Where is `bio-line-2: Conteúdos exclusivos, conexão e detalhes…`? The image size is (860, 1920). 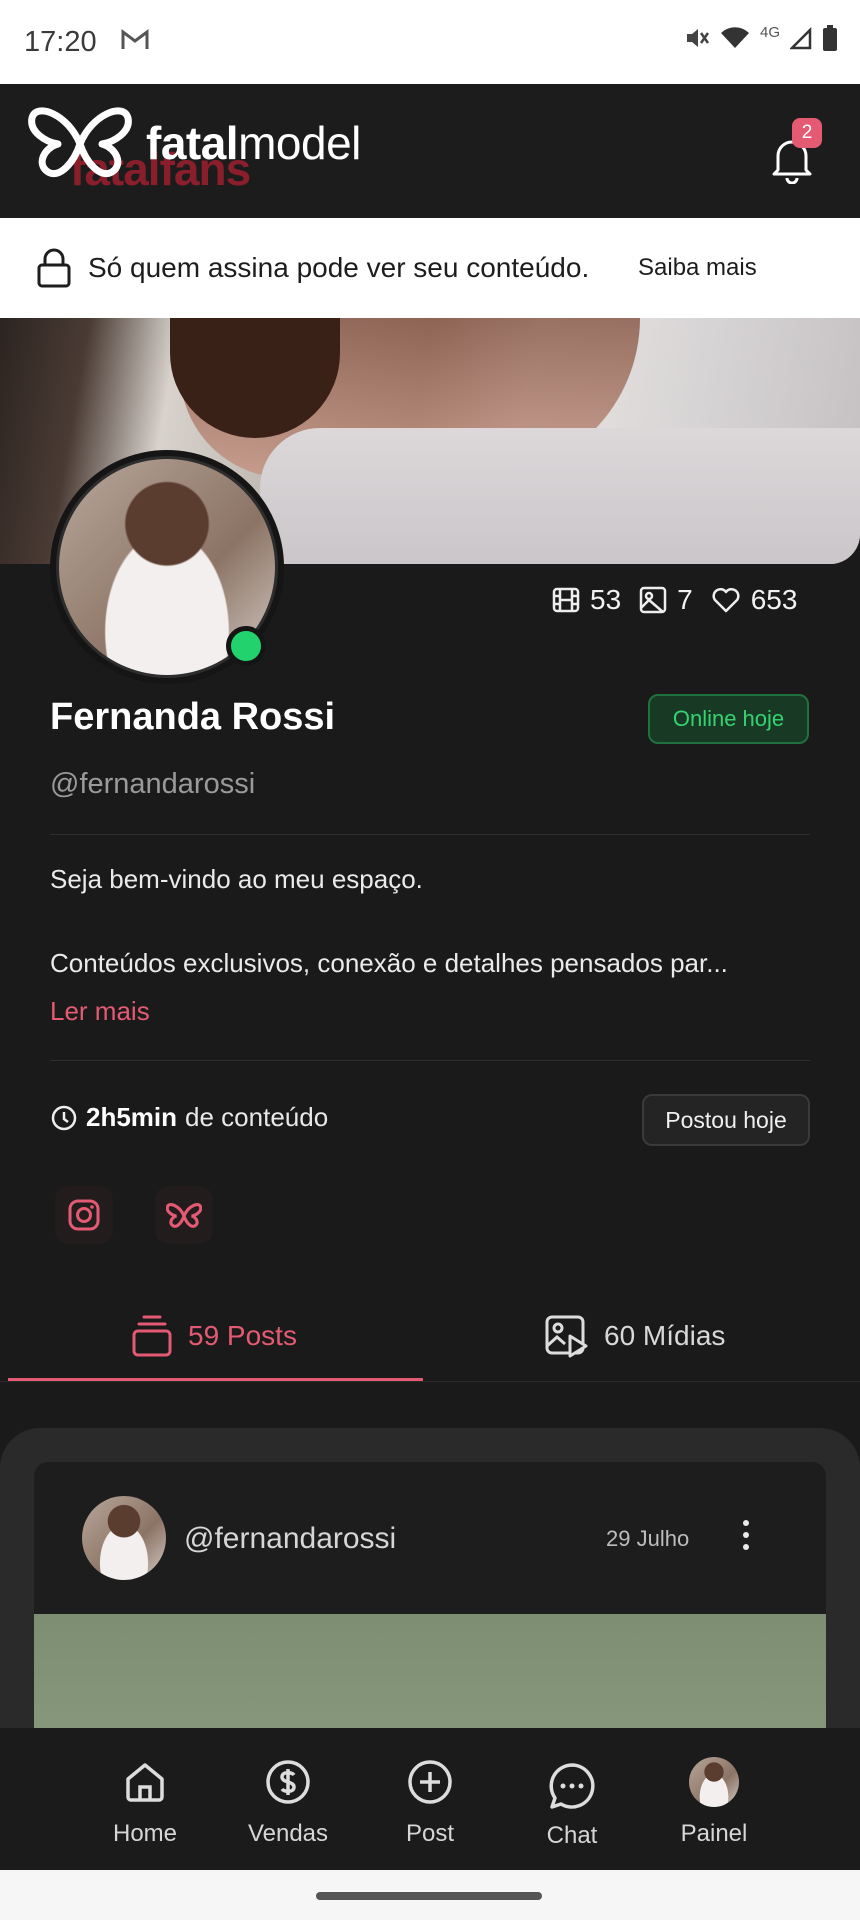 bio-line-2: Conteúdos exclusivos, conexão e detalhes… is located at coordinates (389, 963).